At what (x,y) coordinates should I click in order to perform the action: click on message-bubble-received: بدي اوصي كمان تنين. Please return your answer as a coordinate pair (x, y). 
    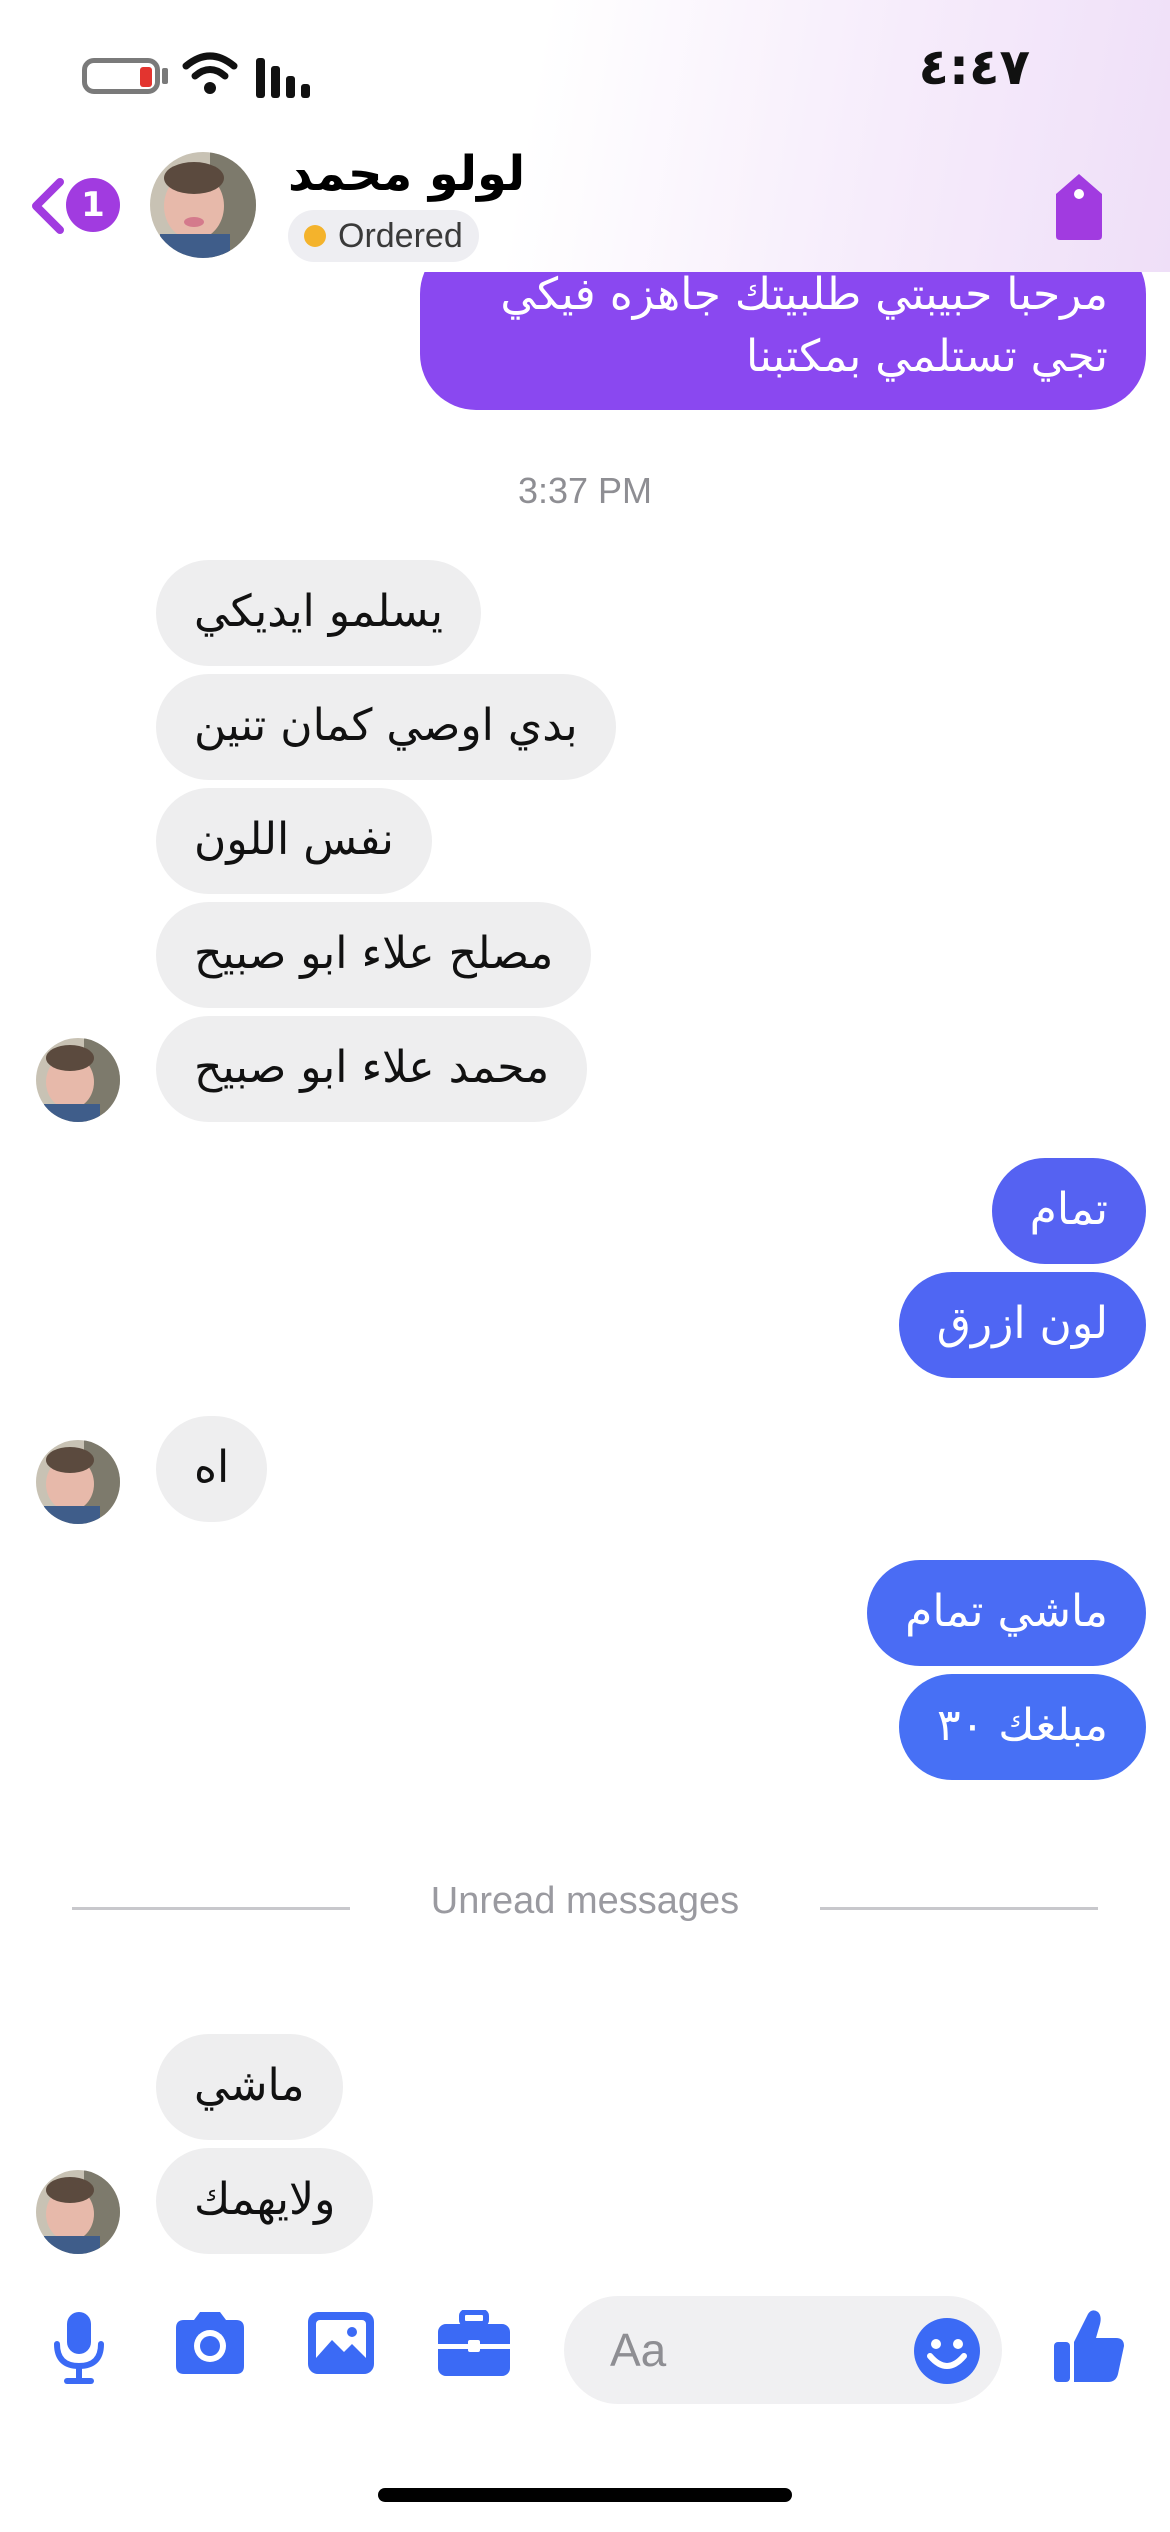
    Looking at the image, I should click on (386, 727).